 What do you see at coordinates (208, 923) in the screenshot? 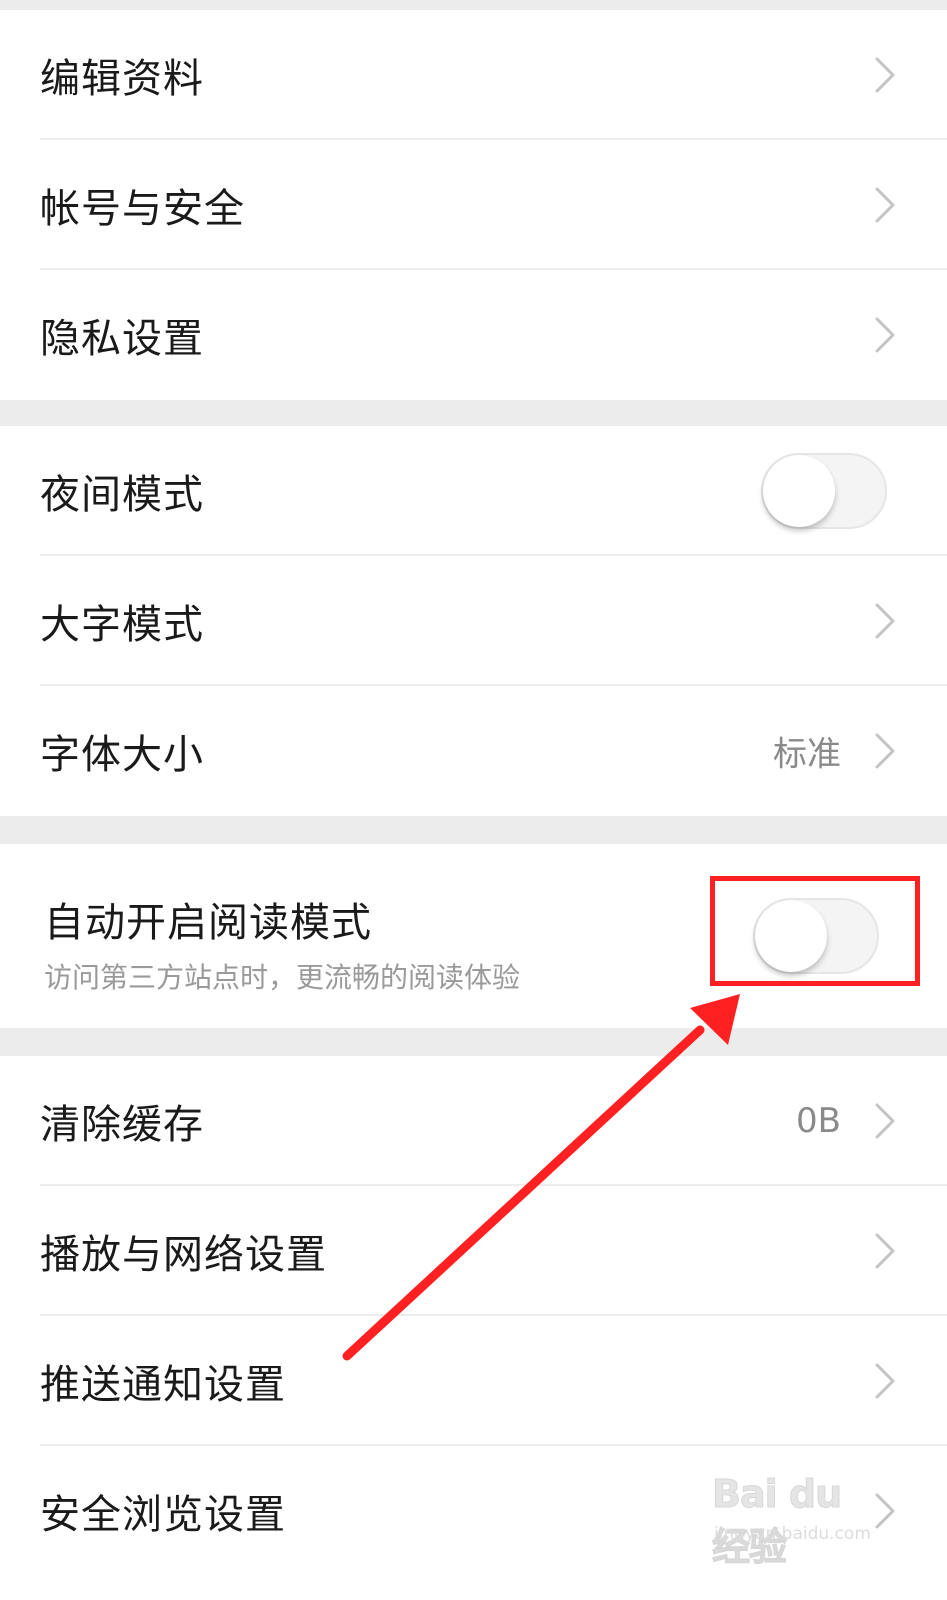
I see `settings-row-label: 自动开启阅读模式` at bounding box center [208, 923].